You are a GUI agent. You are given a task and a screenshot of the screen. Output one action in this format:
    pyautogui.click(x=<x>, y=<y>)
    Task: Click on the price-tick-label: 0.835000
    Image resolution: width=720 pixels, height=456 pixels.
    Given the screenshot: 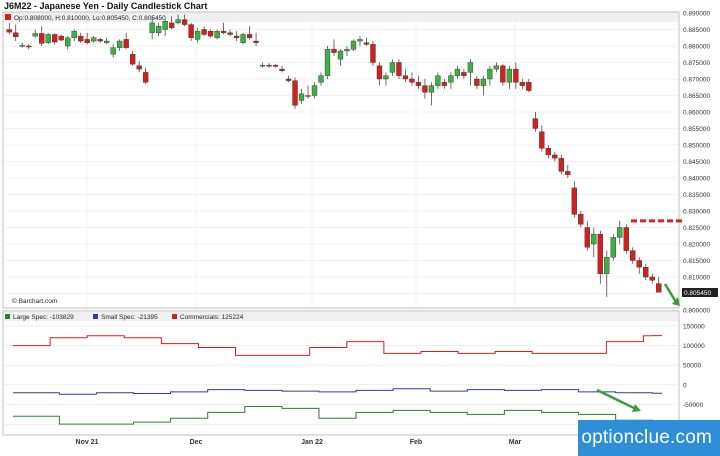 What is the action you would take?
    pyautogui.click(x=696, y=195)
    